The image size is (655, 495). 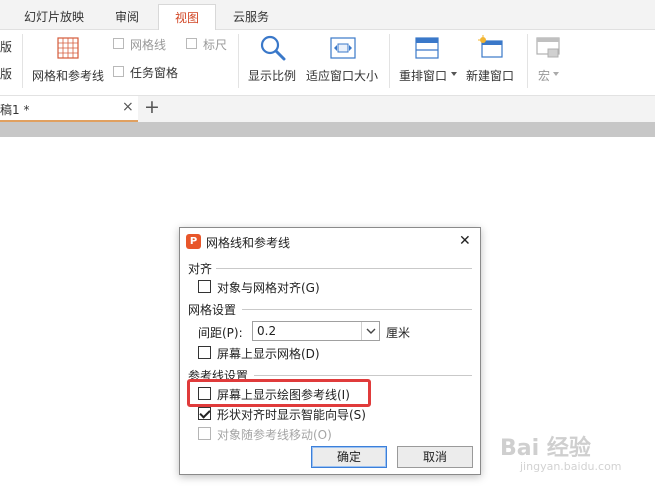 What do you see at coordinates (204, 433) in the screenshot?
I see `move-with-guides-checkbox` at bounding box center [204, 433].